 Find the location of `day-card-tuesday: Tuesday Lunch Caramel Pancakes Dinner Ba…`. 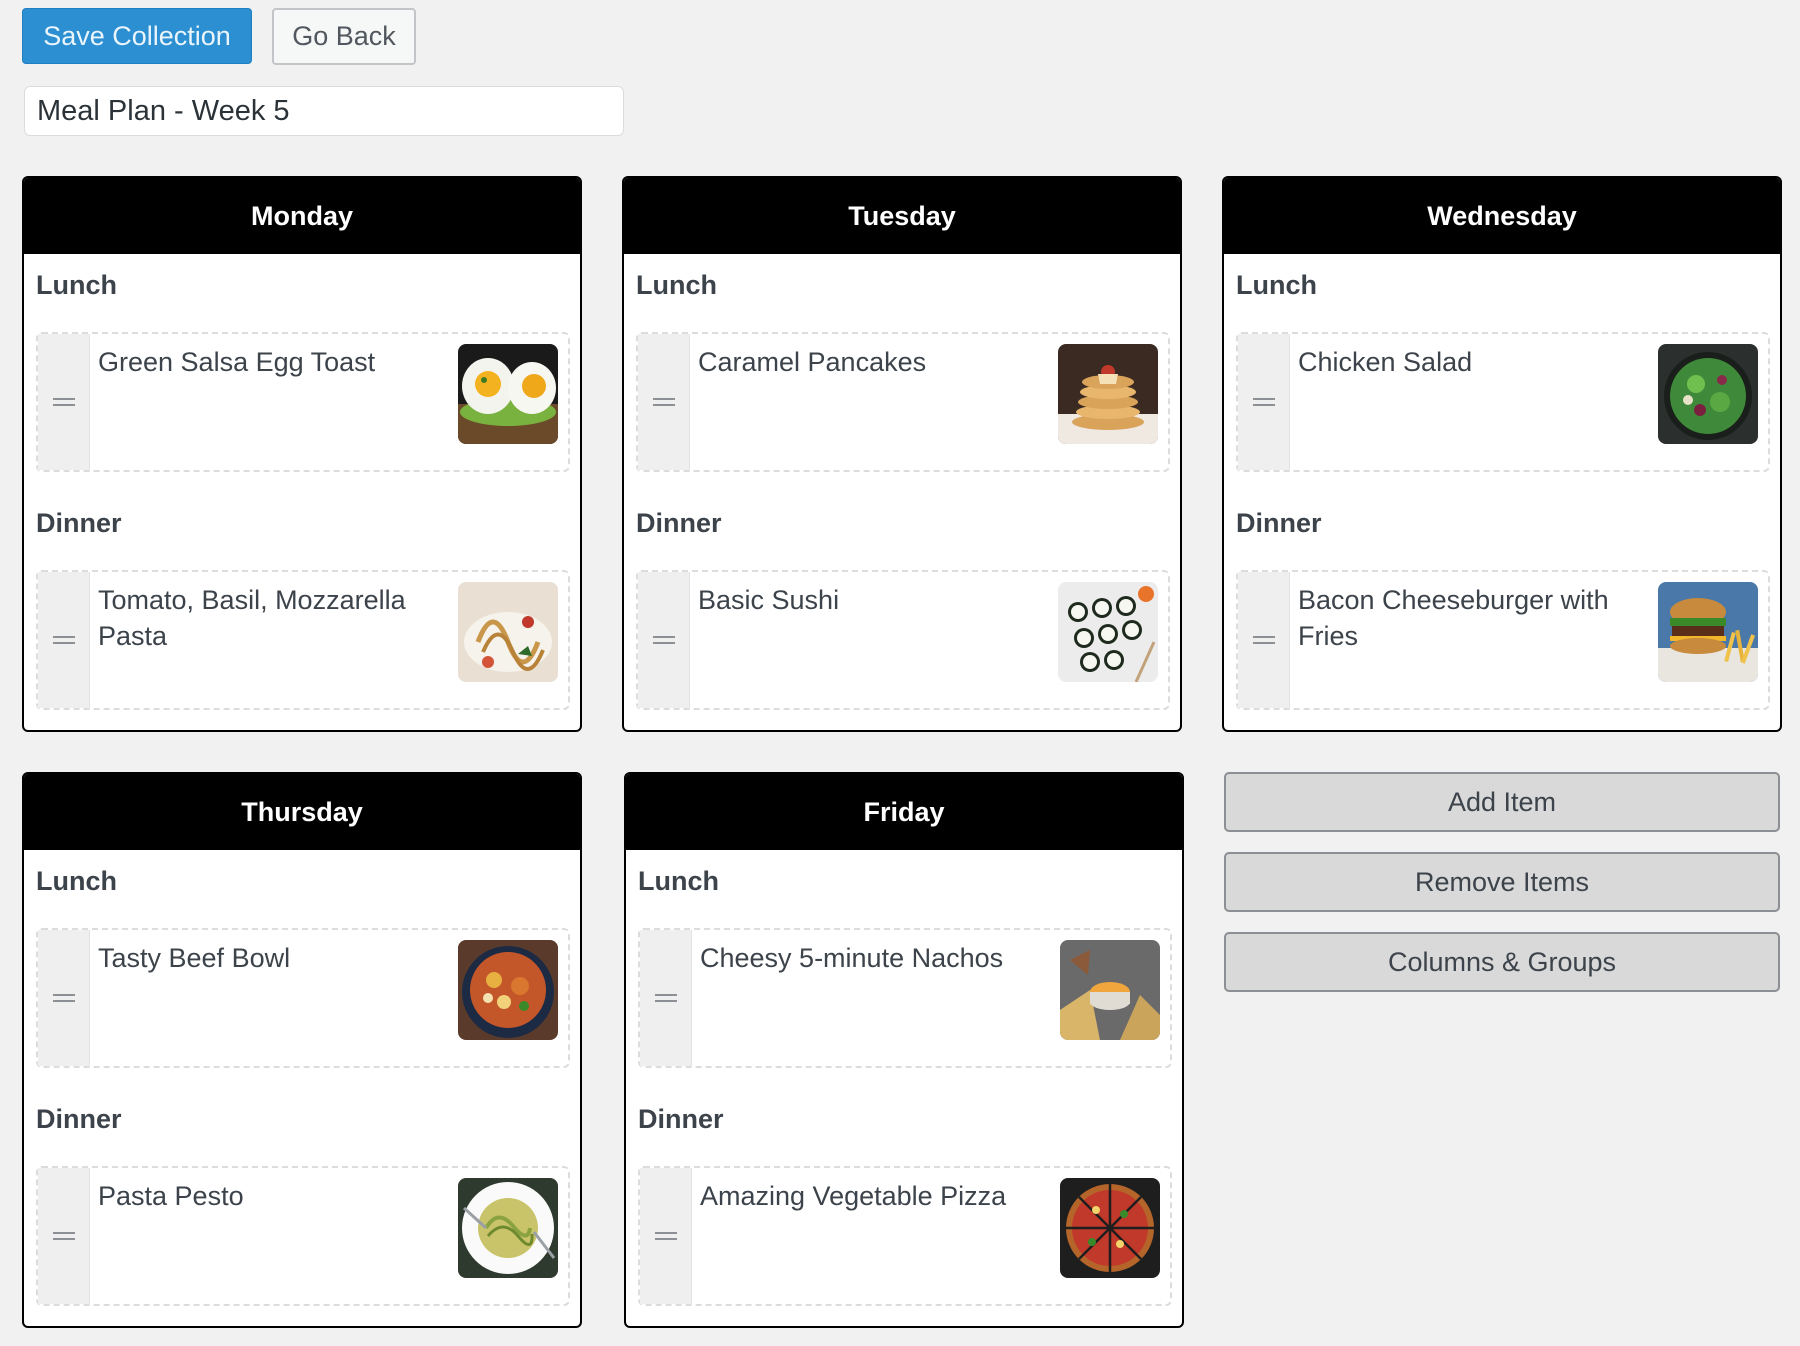

day-card-tuesday: Tuesday Lunch Caramel Pancakes Dinner Ba… is located at coordinates (902, 454).